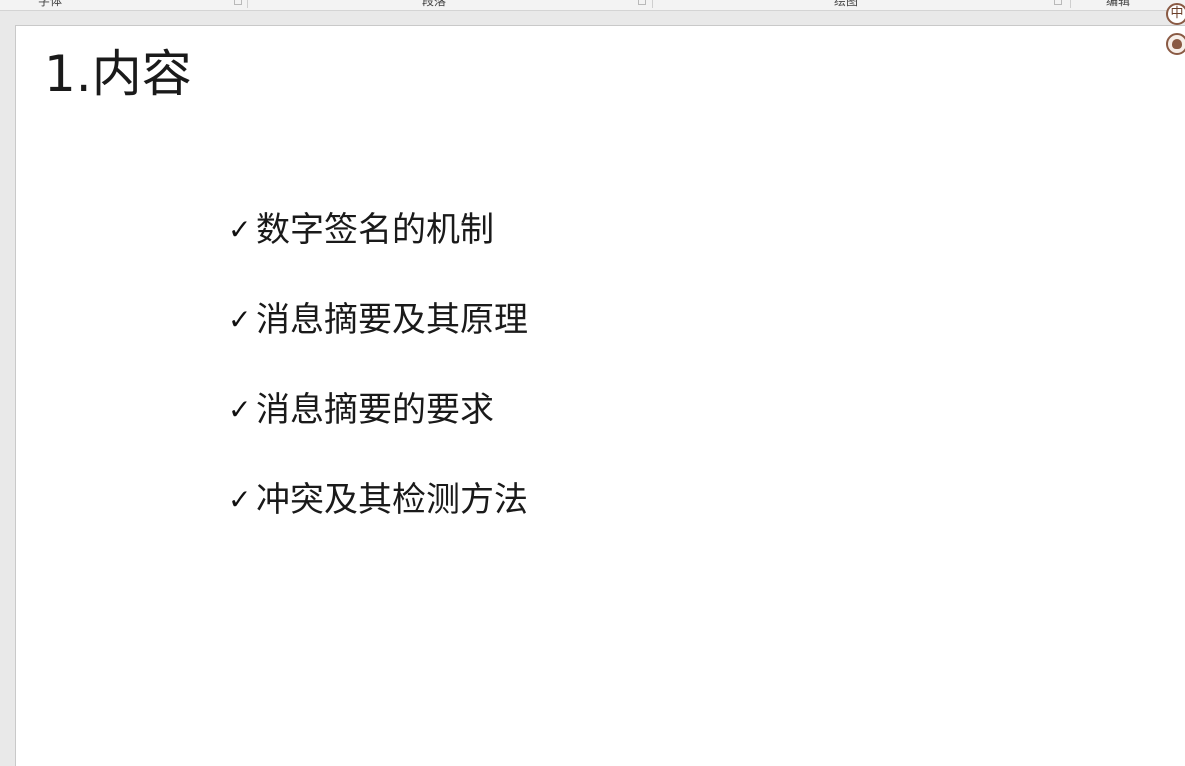 The height and width of the screenshot is (766, 1185). I want to click on squirrel-mascot-shape, so click(1177, 44).